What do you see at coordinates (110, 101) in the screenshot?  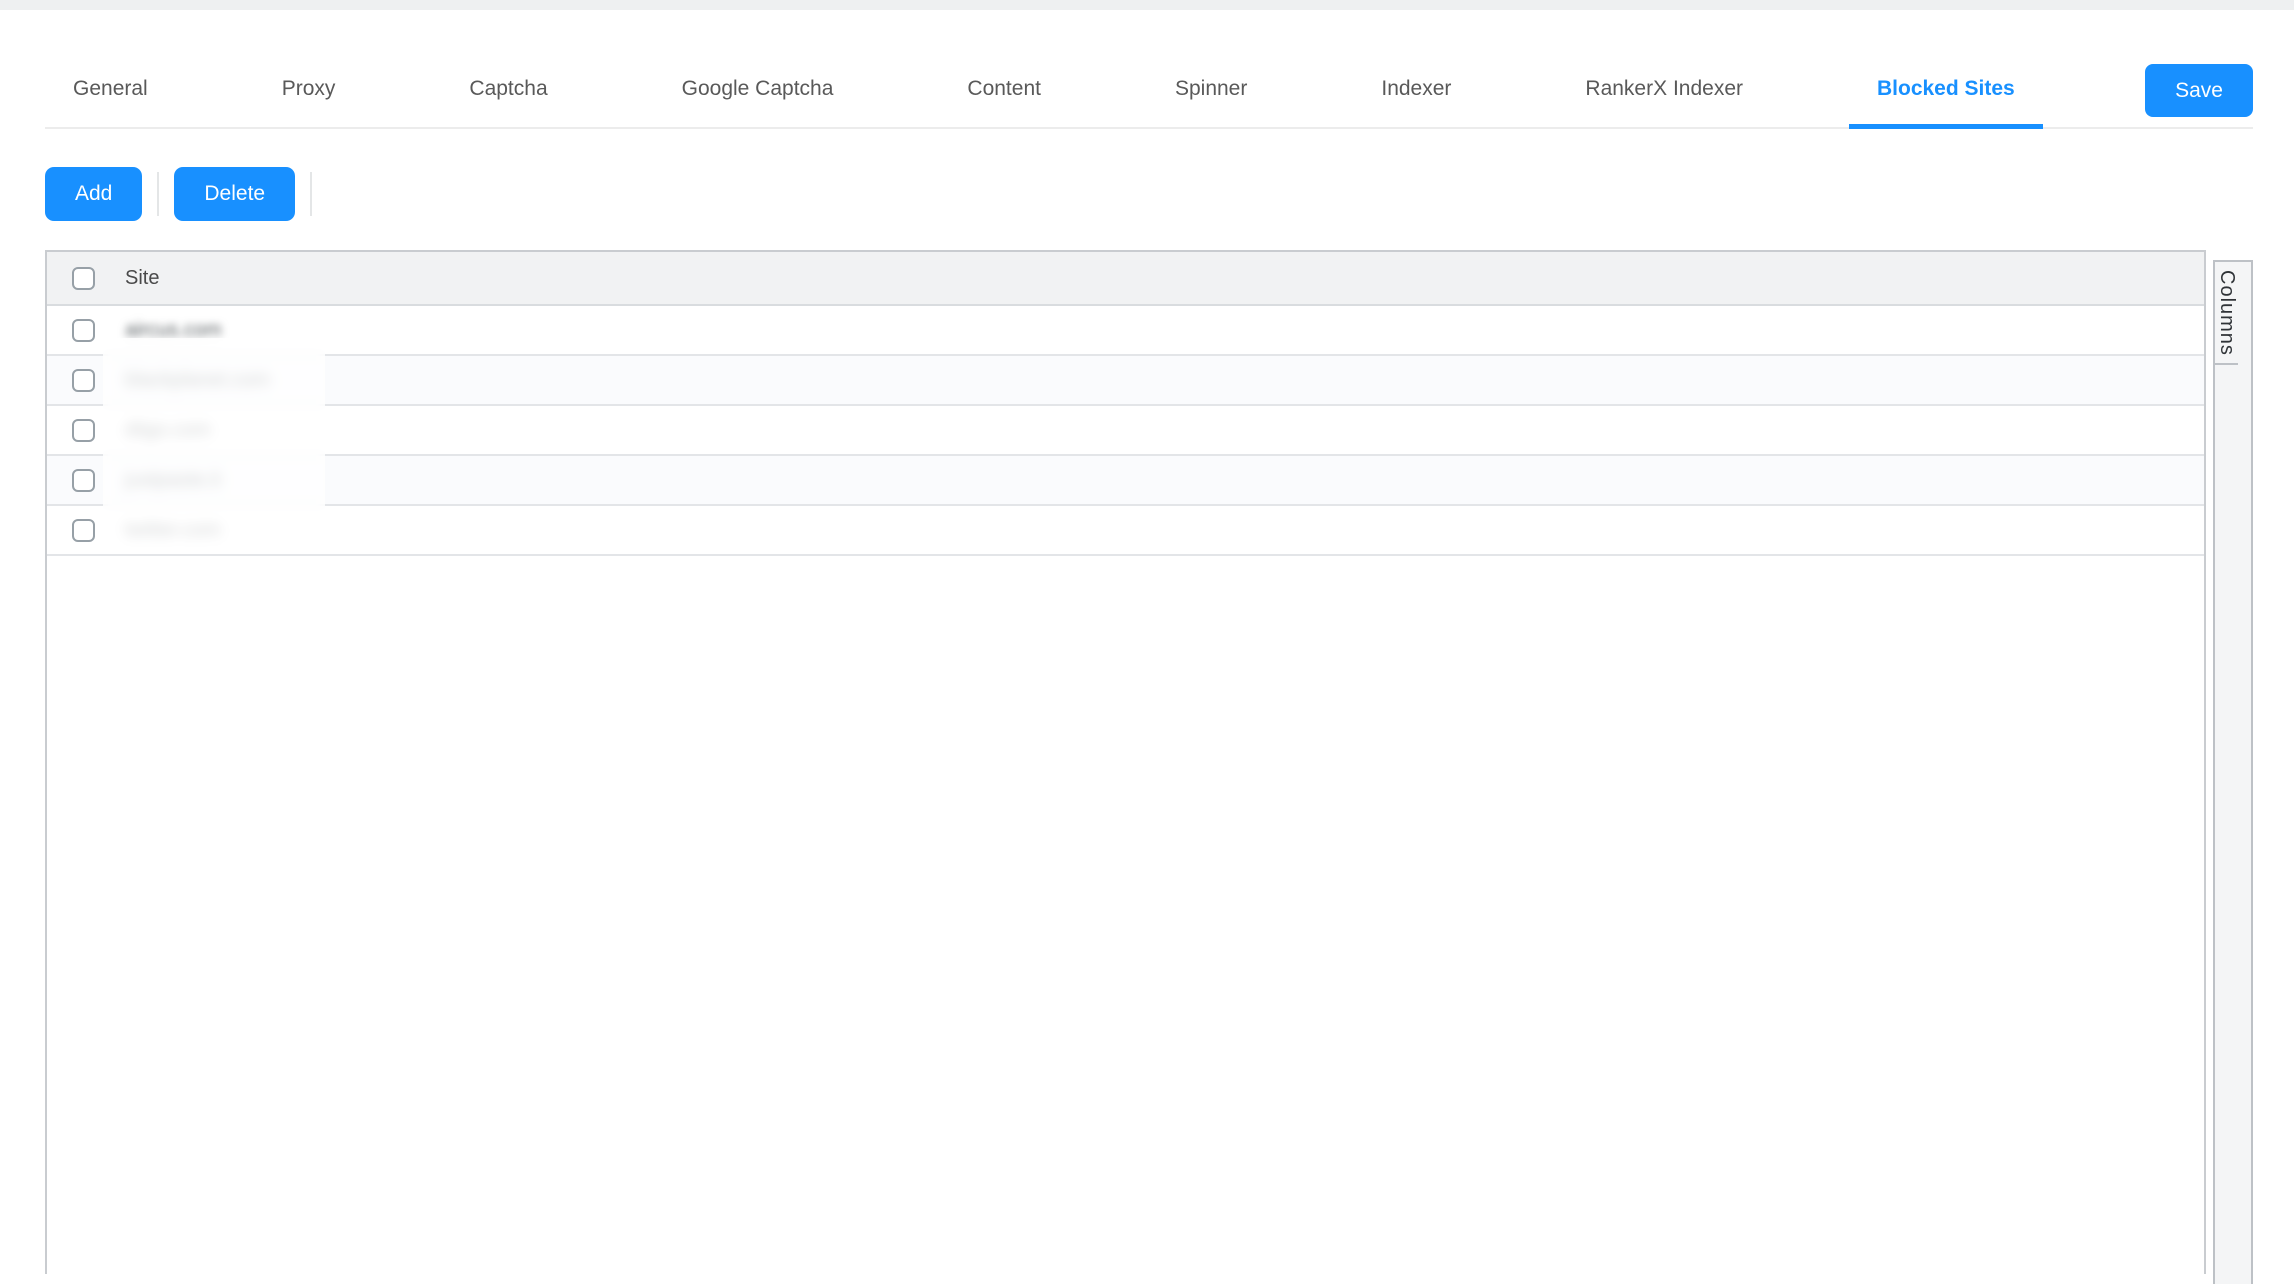 I see `tab-general: General` at bounding box center [110, 101].